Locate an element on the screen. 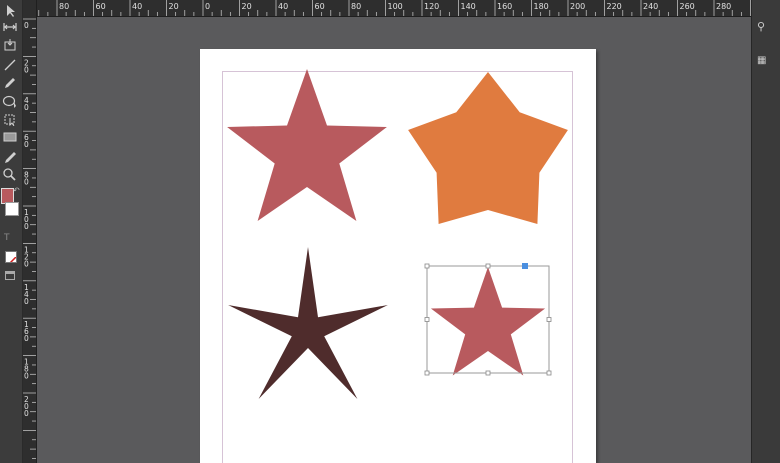 Image resolution: width=780 pixels, height=463 pixels. content-grabber-handle is located at coordinates (525, 266).